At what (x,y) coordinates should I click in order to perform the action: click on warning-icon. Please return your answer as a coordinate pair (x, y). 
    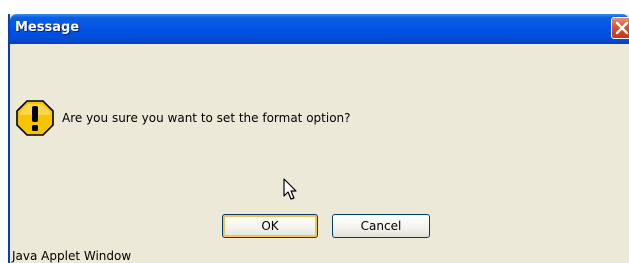
    Looking at the image, I should click on (35, 118).